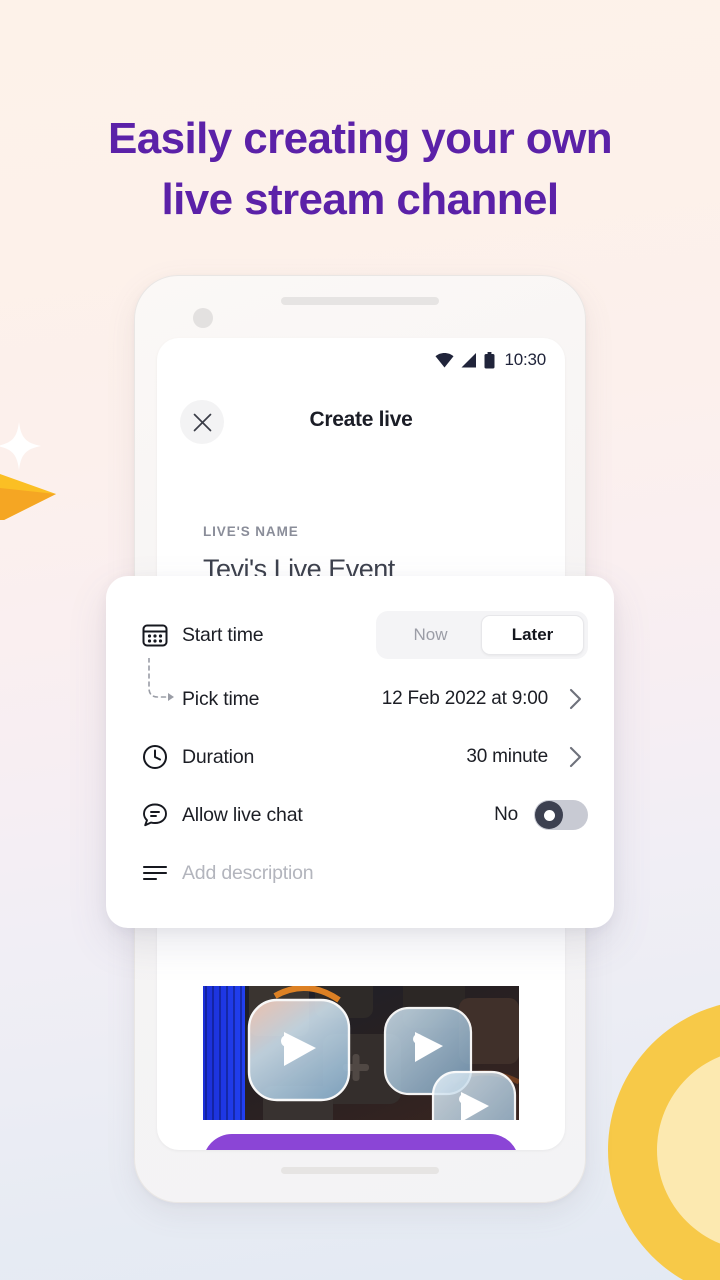 This screenshot has height=1280, width=720. I want to click on page-title: Create live, so click(361, 419).